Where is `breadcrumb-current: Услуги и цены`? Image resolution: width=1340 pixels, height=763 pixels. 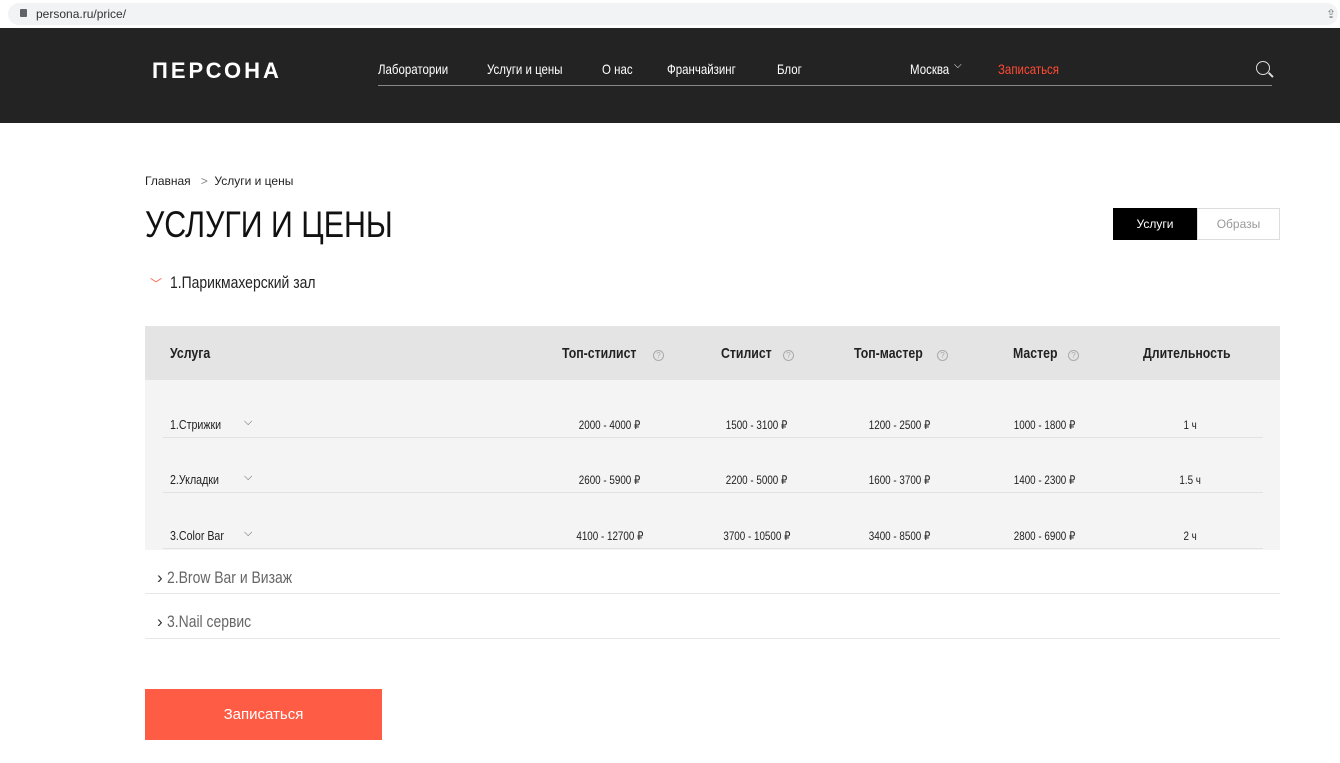
breadcrumb-current: Услуги и цены is located at coordinates (254, 181).